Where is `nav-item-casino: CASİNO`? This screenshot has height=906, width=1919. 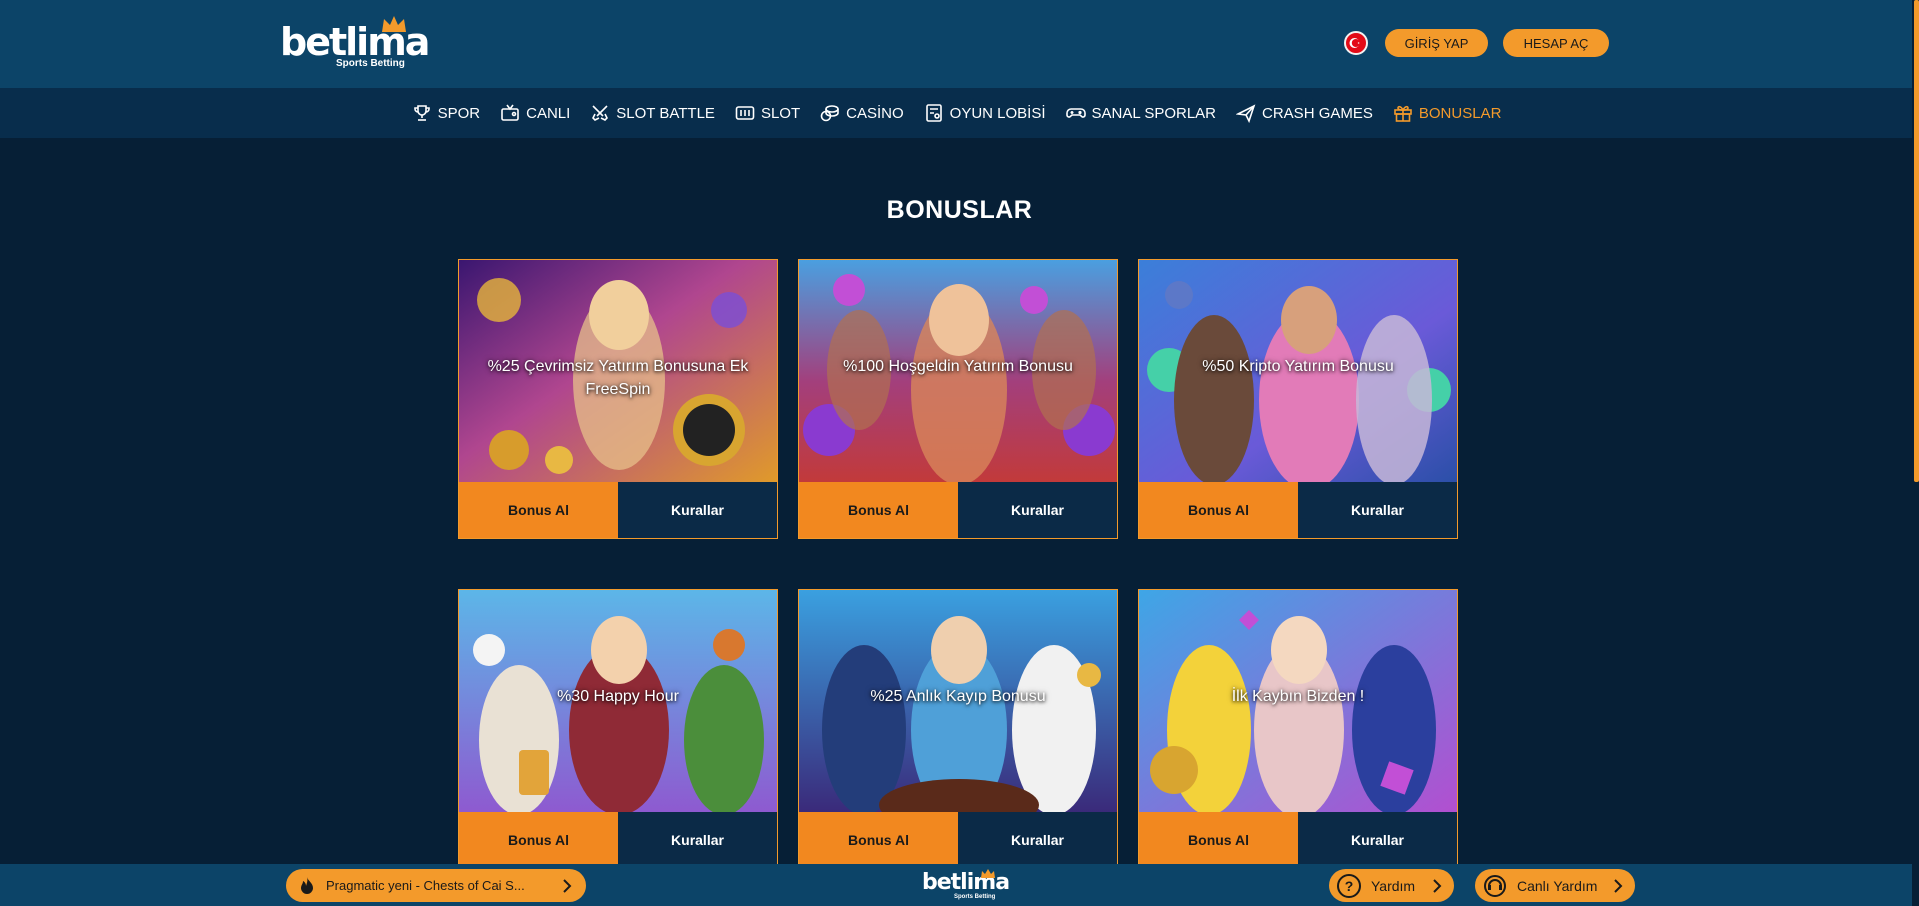
nav-item-casino: CASİNO is located at coordinates (862, 113).